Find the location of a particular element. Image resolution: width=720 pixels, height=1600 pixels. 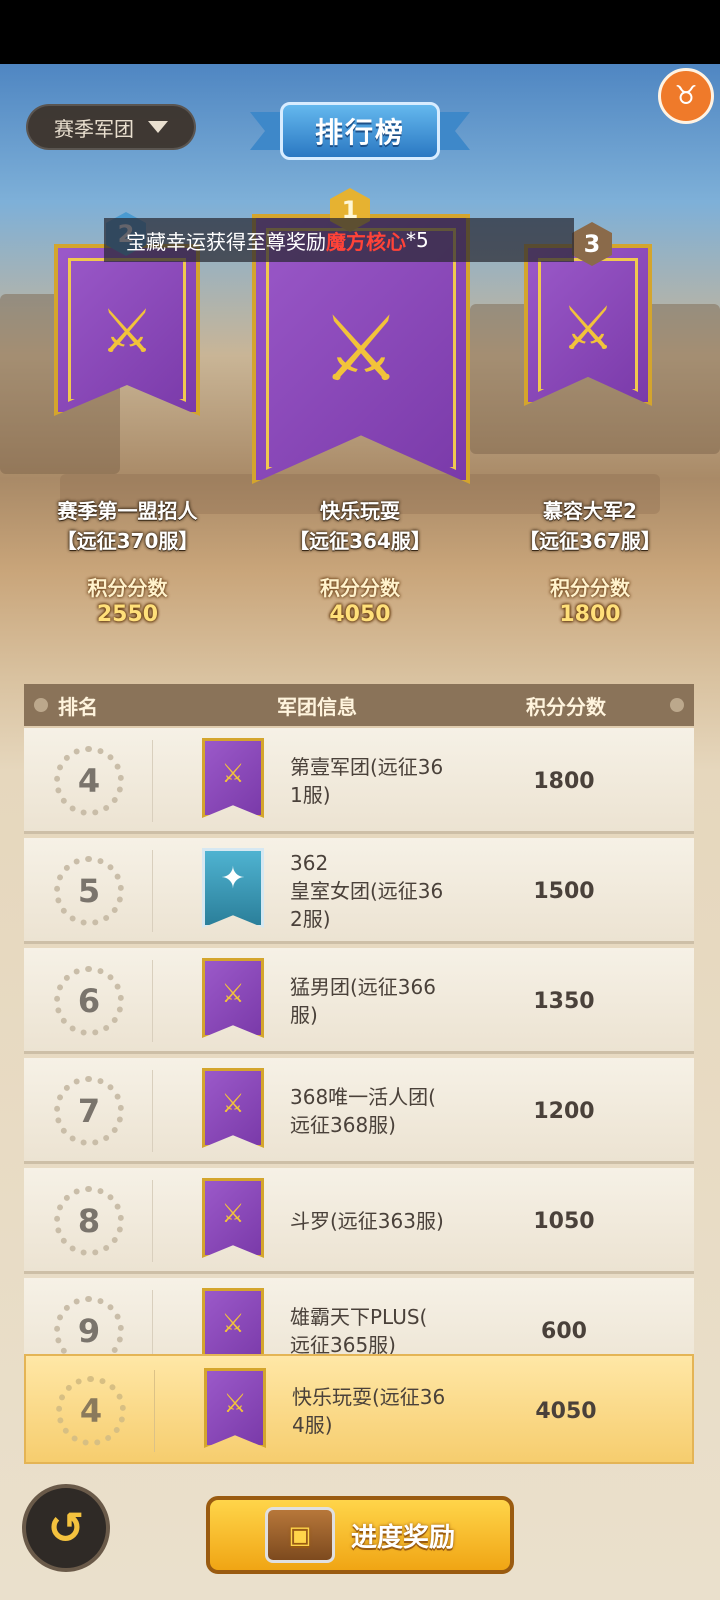

legion-name: 快乐玩耍(远征36 4服) is located at coordinates (369, 1411).